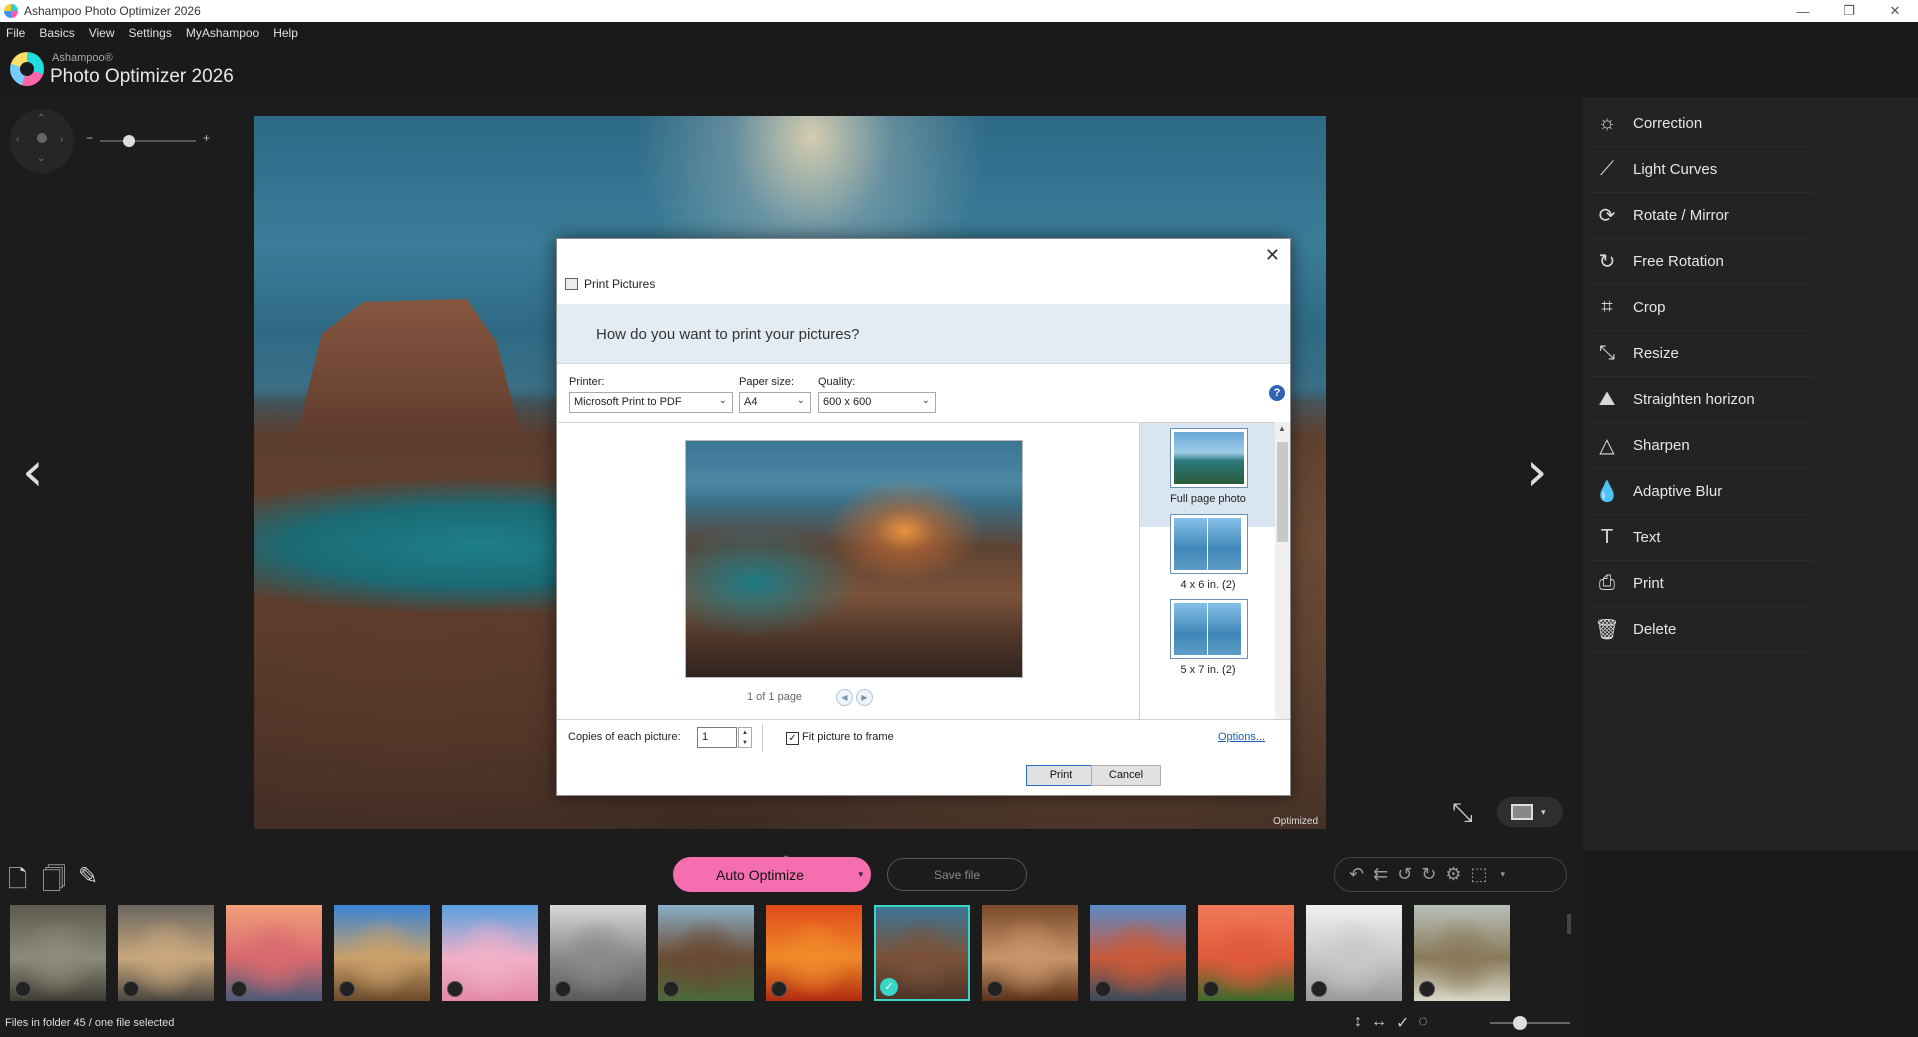 The height and width of the screenshot is (1037, 1918). What do you see at coordinates (15, 33) in the screenshot?
I see `menu-file: File` at bounding box center [15, 33].